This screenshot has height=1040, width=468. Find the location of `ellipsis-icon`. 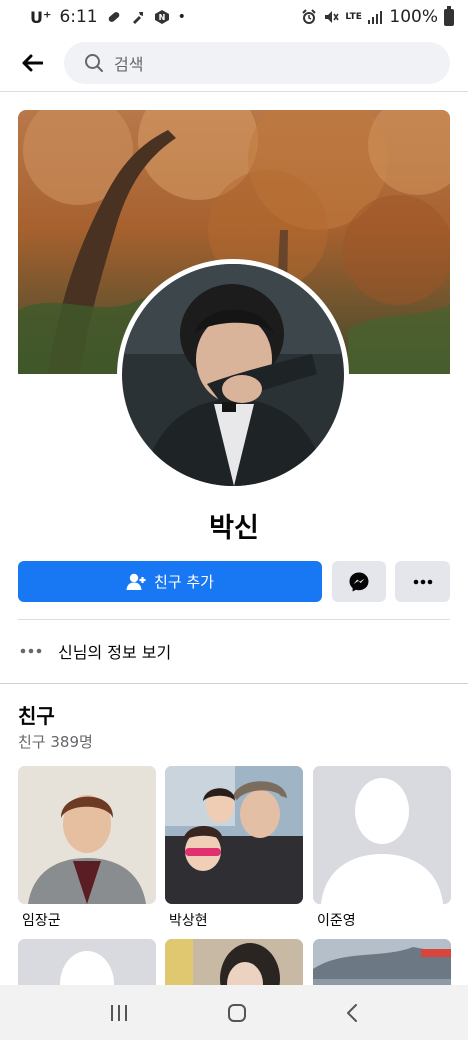

ellipsis-icon is located at coordinates (31, 651).